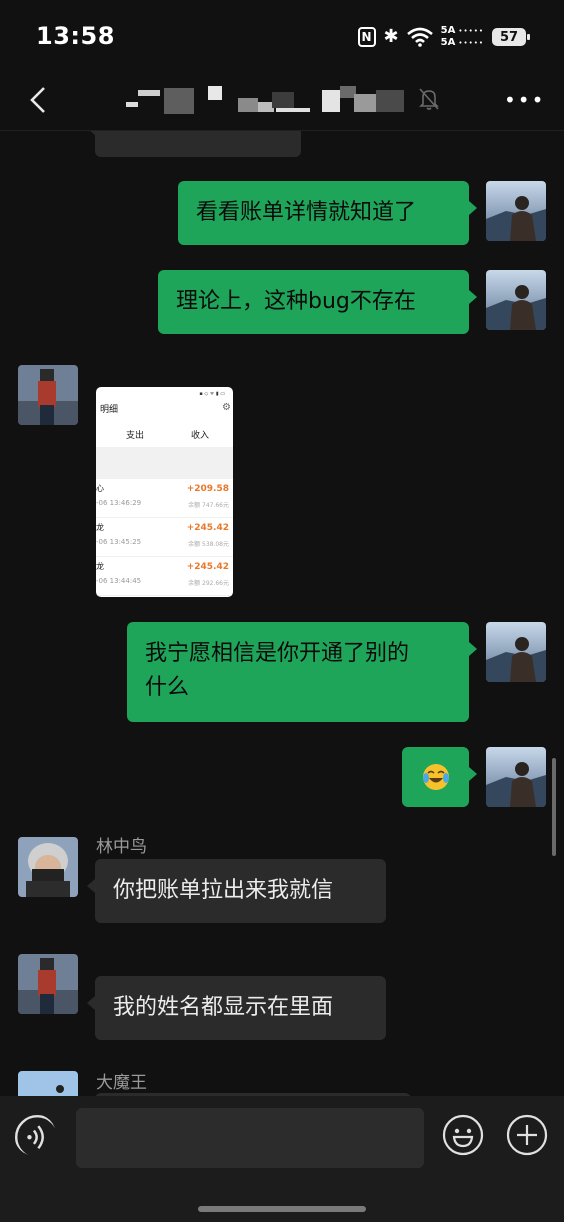 The image size is (564, 1222). Describe the element at coordinates (554, 807) in the screenshot. I see `scrollbar` at that location.